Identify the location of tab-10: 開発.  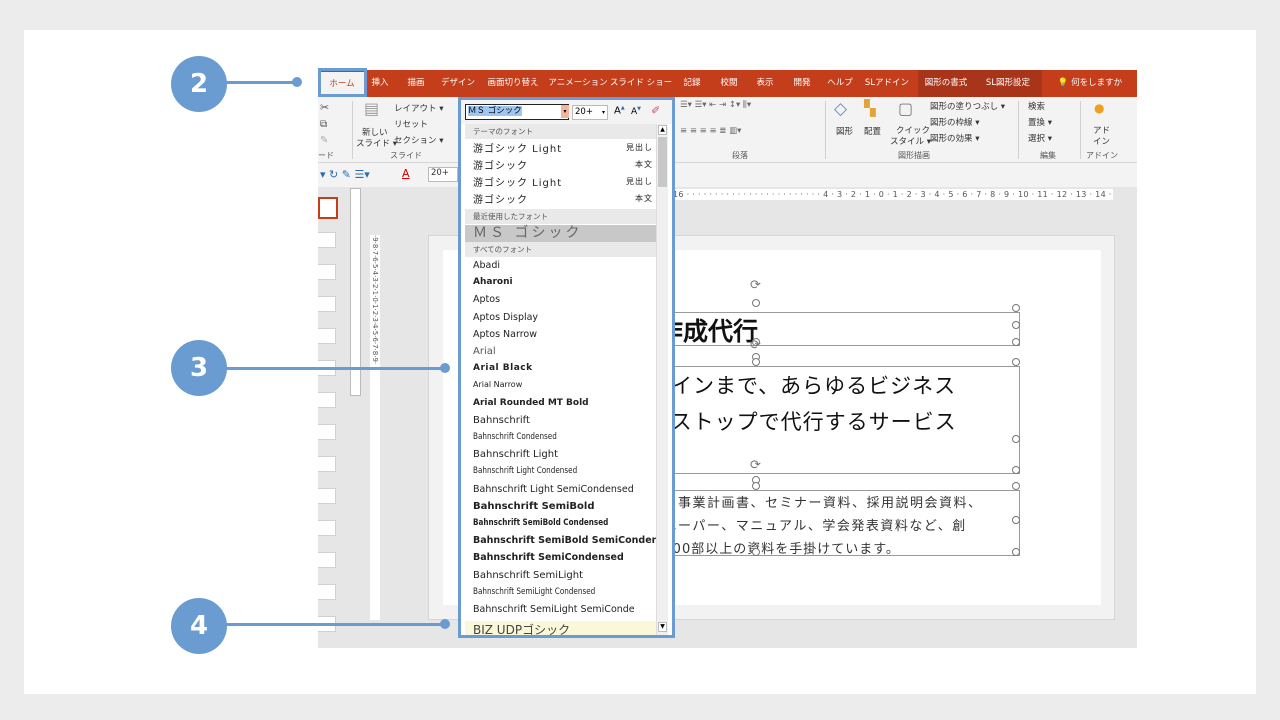
(801, 83).